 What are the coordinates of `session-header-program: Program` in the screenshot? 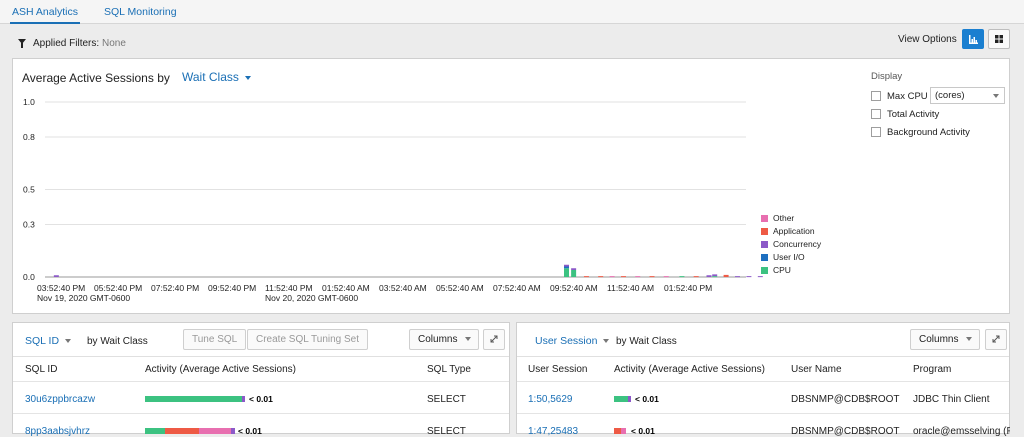 It's located at (932, 369).